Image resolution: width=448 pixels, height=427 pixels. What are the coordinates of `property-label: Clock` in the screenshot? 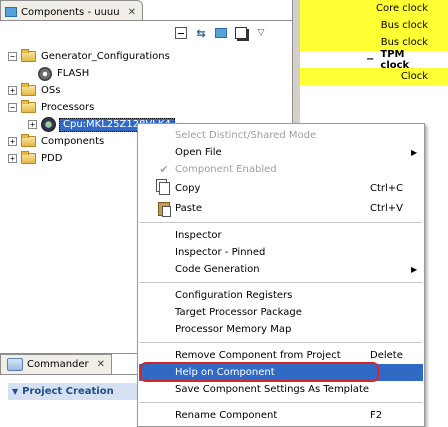 It's located at (414, 76).